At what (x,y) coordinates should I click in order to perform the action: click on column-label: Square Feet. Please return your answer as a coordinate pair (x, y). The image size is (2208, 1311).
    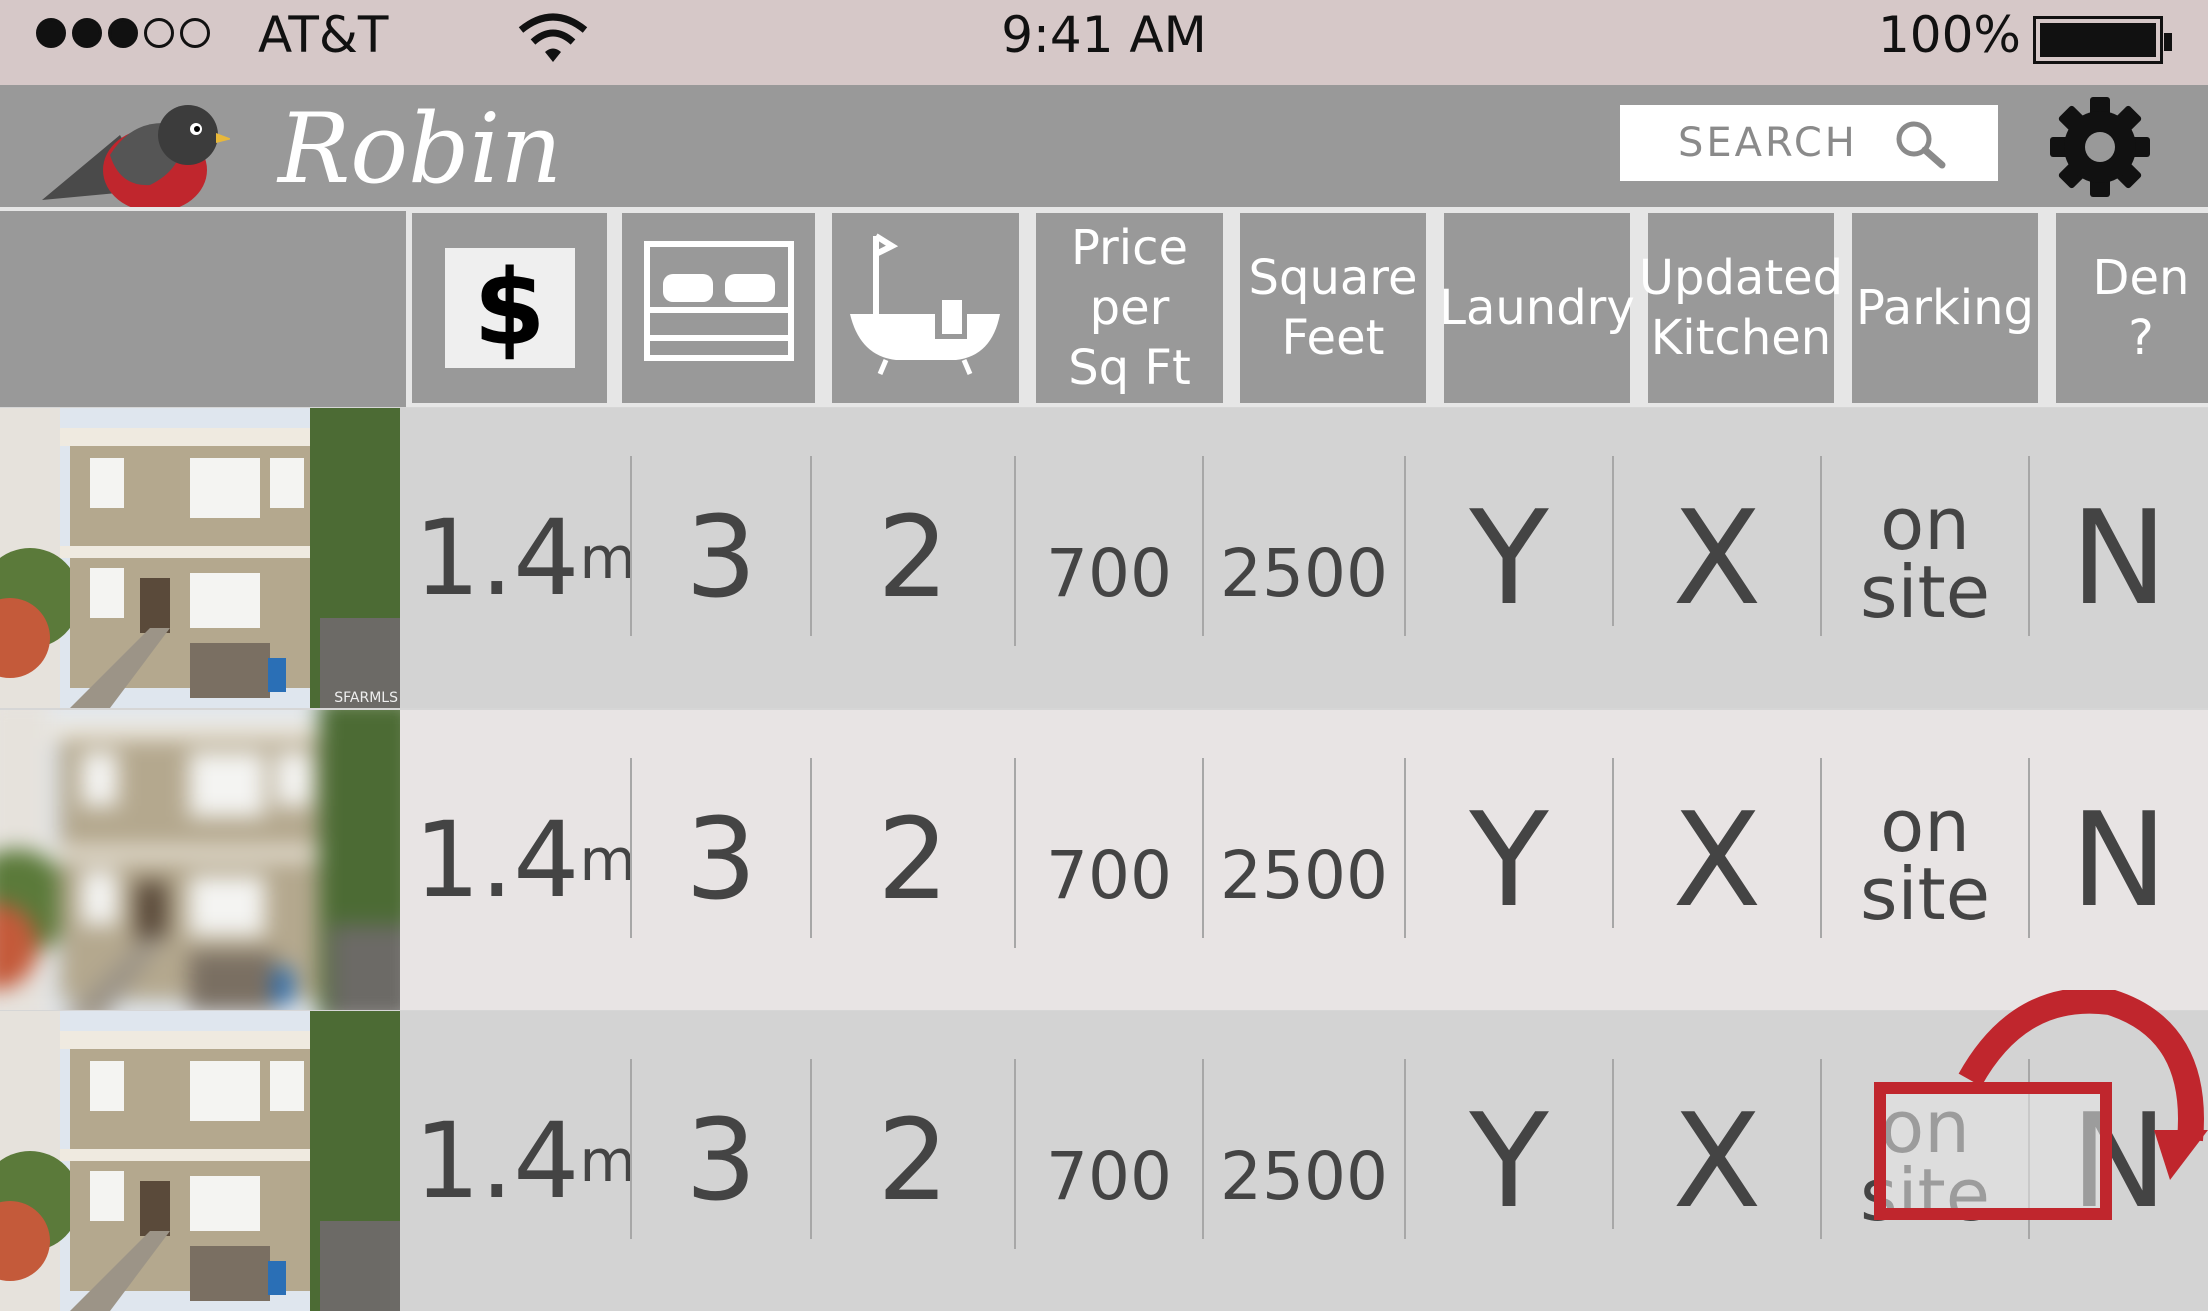
    Looking at the image, I should click on (1333, 308).